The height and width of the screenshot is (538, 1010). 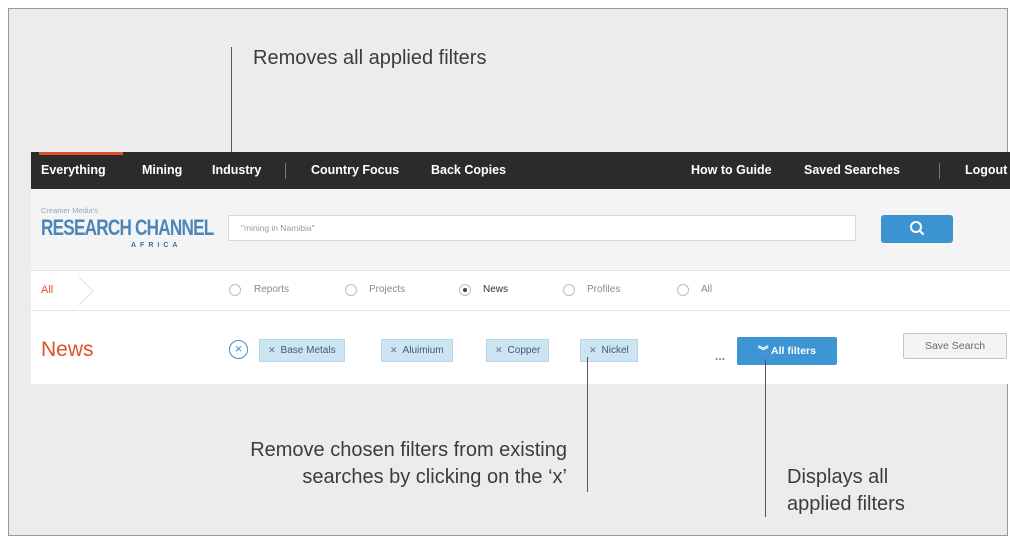 I want to click on annotation-remove-chip-line2: searches by clicking on the ‘x’, so click(x=434, y=477).